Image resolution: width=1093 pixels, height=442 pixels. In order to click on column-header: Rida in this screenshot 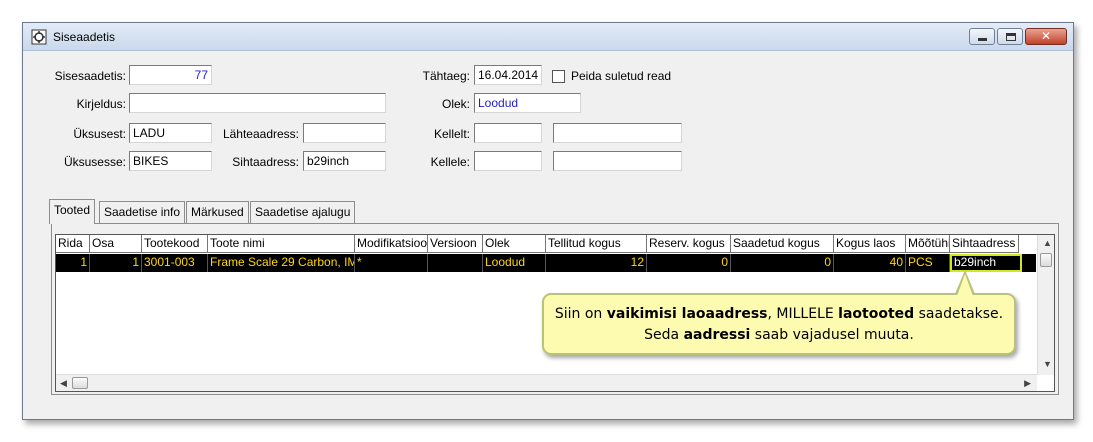, I will do `click(73, 244)`.